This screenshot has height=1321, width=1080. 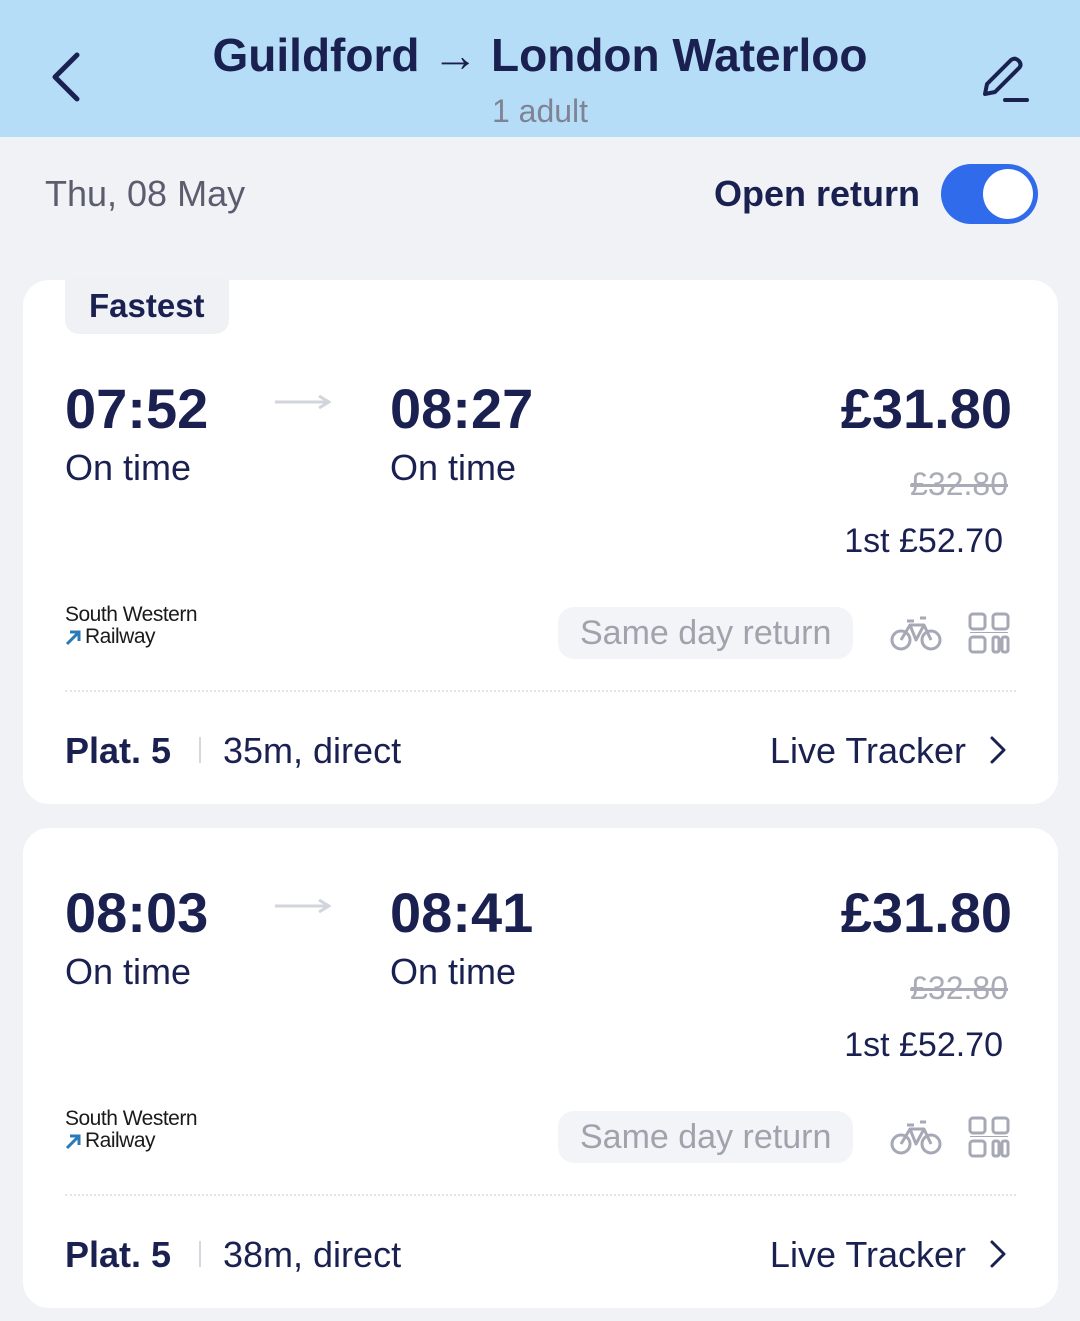 I want to click on departure-time: 08:03, so click(x=137, y=912).